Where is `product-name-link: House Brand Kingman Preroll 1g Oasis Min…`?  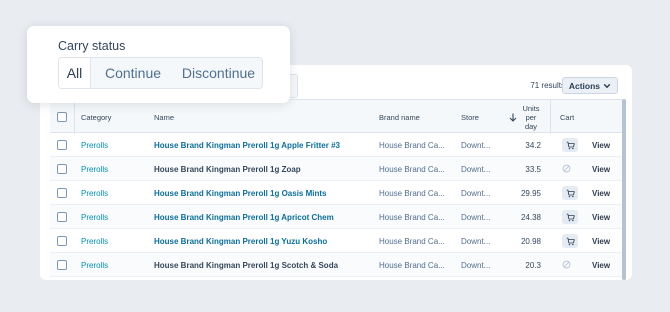 product-name-link: House Brand Kingman Preroll 1g Oasis Min… is located at coordinates (240, 193).